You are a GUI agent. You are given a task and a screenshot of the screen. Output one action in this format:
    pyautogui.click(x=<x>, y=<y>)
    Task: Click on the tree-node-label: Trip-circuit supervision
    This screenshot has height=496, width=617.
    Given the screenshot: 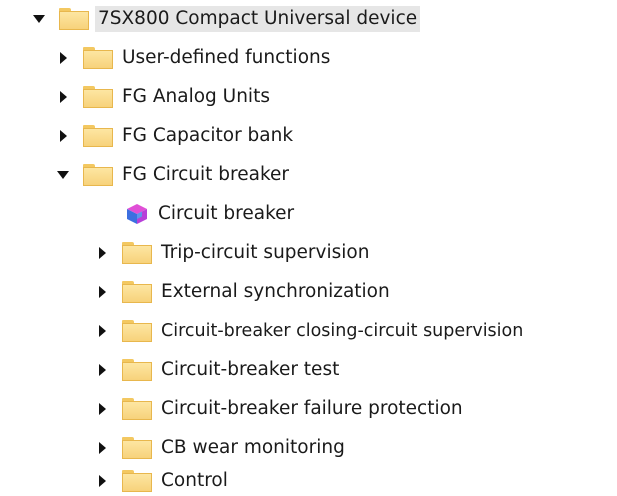 What is the action you would take?
    pyautogui.click(x=265, y=252)
    